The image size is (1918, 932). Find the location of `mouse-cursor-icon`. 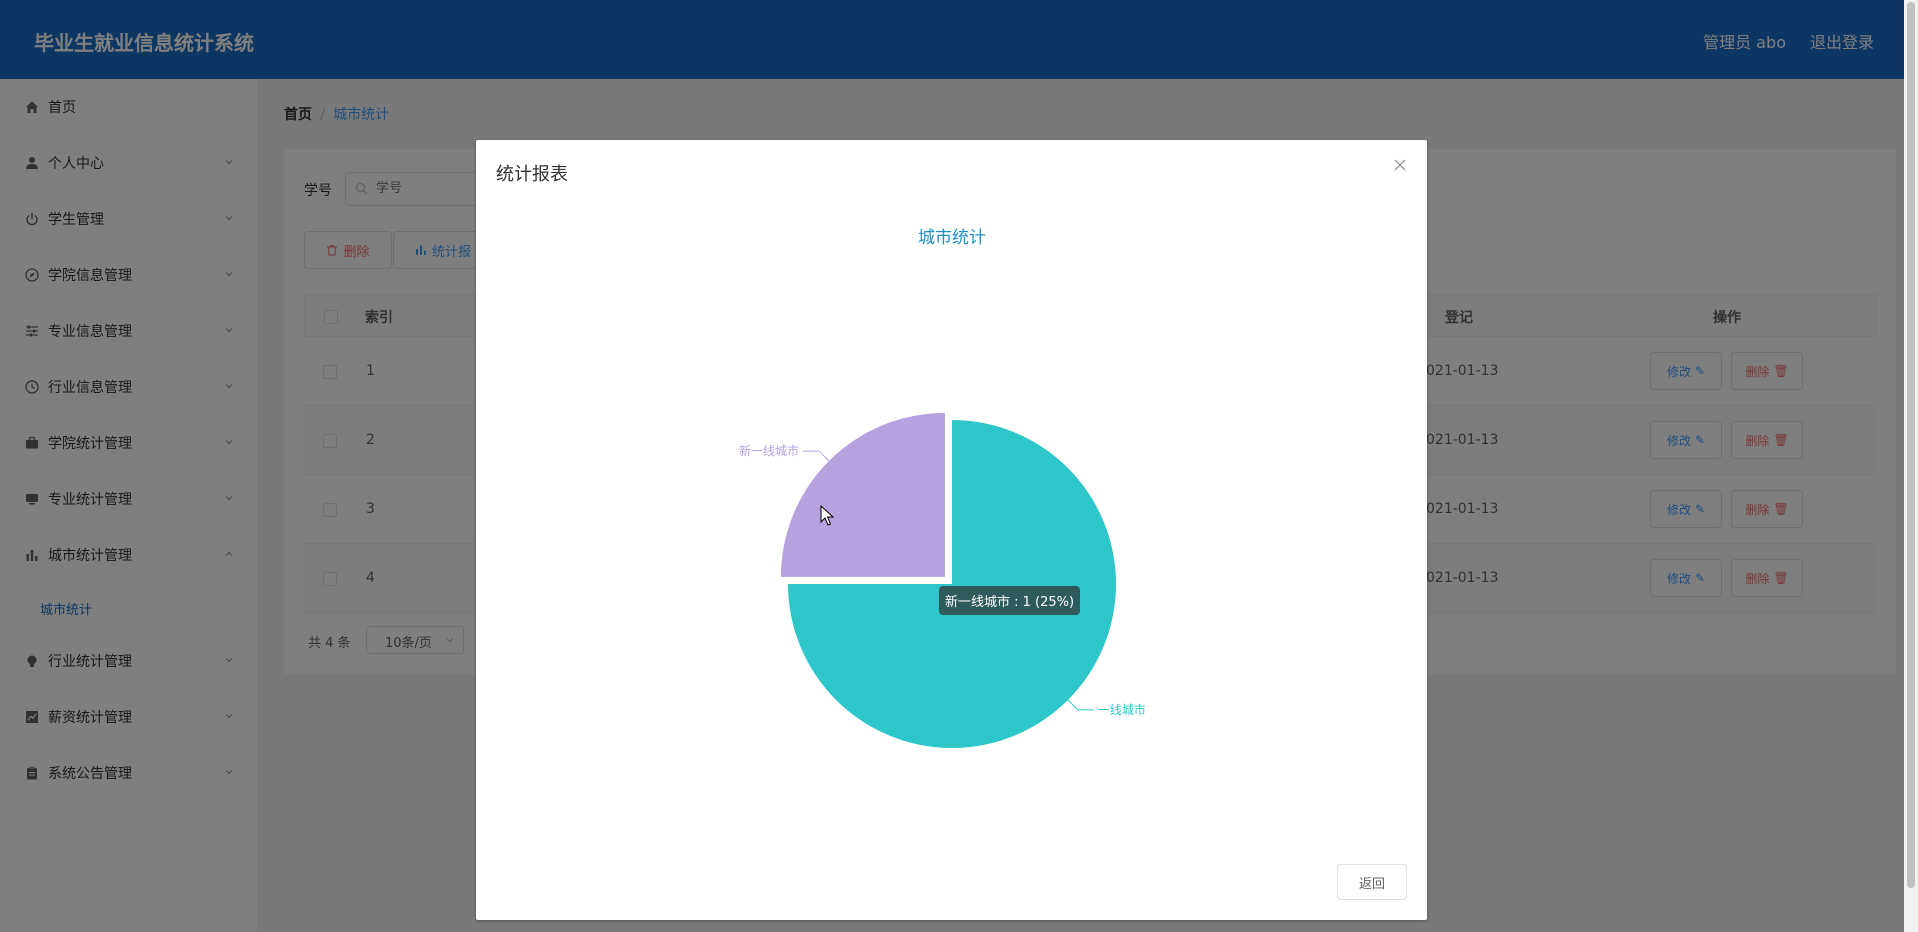

mouse-cursor-icon is located at coordinates (827, 515).